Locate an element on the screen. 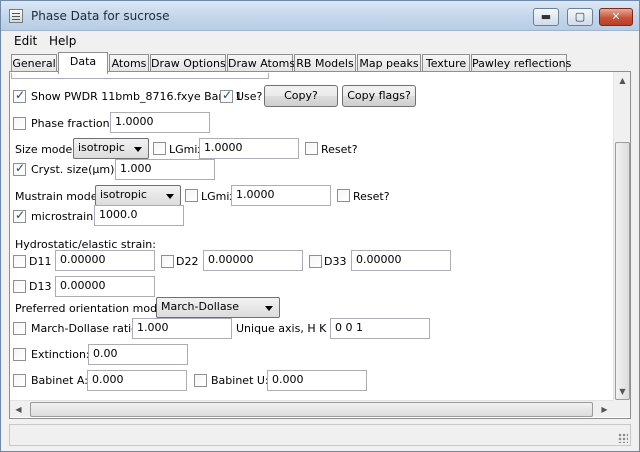 The image size is (640, 452). unique-axis-label: Unique axis, H K L: is located at coordinates (288, 328).